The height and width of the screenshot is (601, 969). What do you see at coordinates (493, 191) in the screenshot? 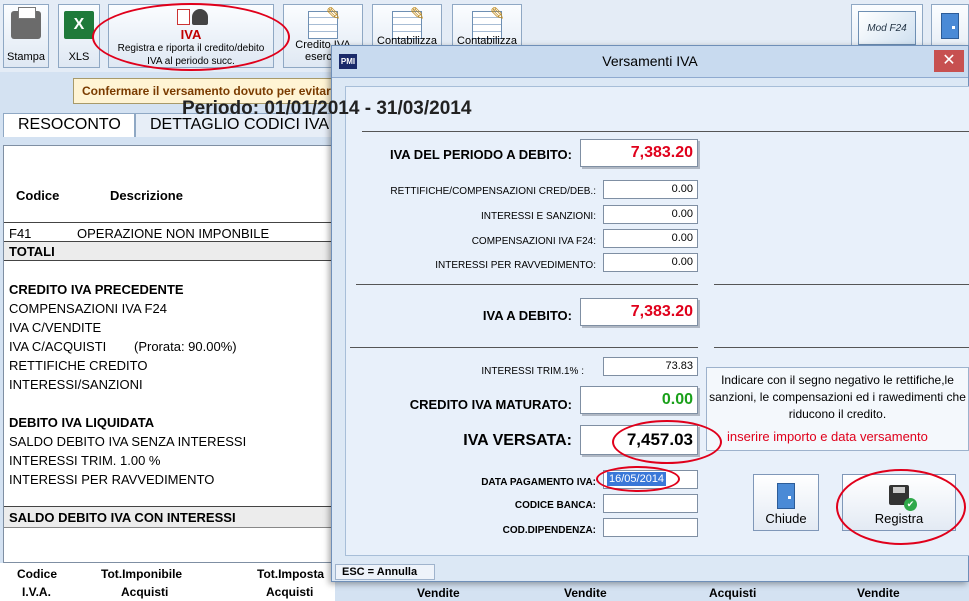
I see `rettifiche-label: RETTIFICHE/COMPENSAZIONI CRED/DEB.:` at bounding box center [493, 191].